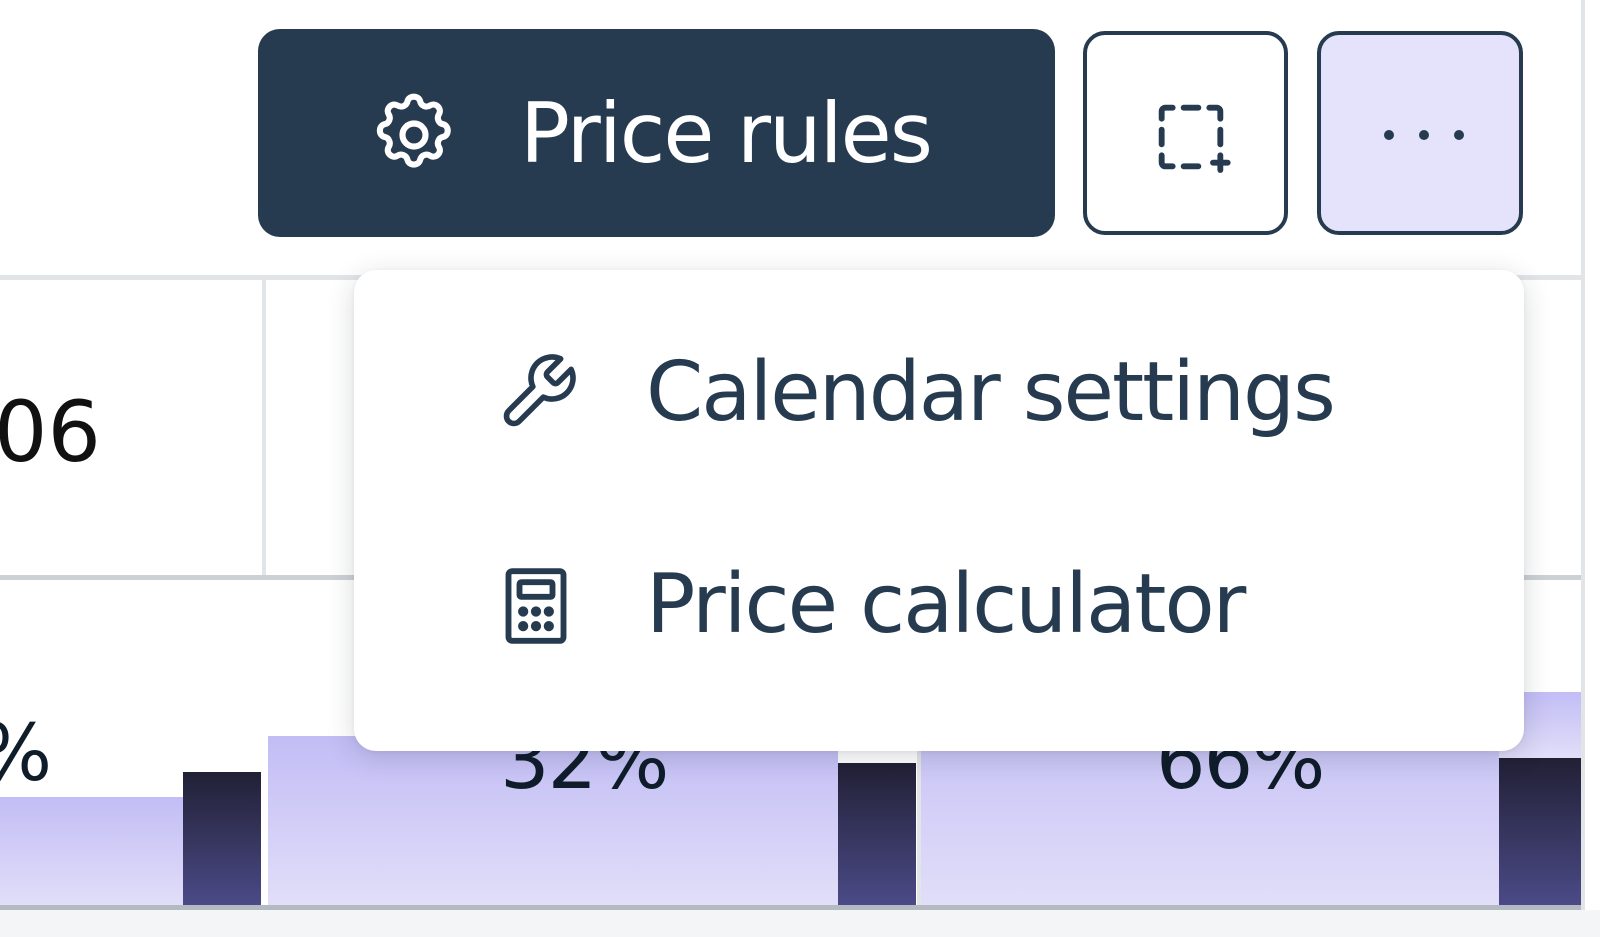 This screenshot has width=1600, height=937. Describe the element at coordinates (1583, 455) in the screenshot. I see `grid-edge` at that location.